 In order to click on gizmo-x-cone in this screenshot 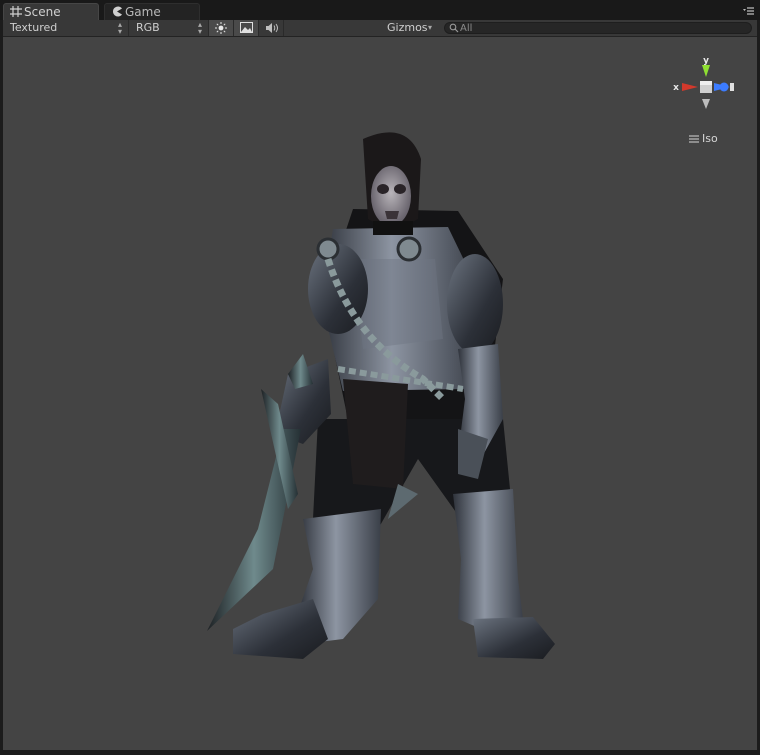, I will do `click(690, 87)`.